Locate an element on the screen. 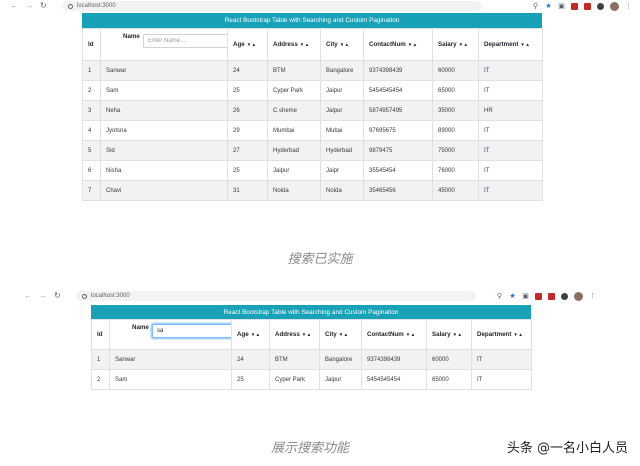 This screenshot has width=640, height=466. caption-top: 搜索已实施 is located at coordinates (320, 259).